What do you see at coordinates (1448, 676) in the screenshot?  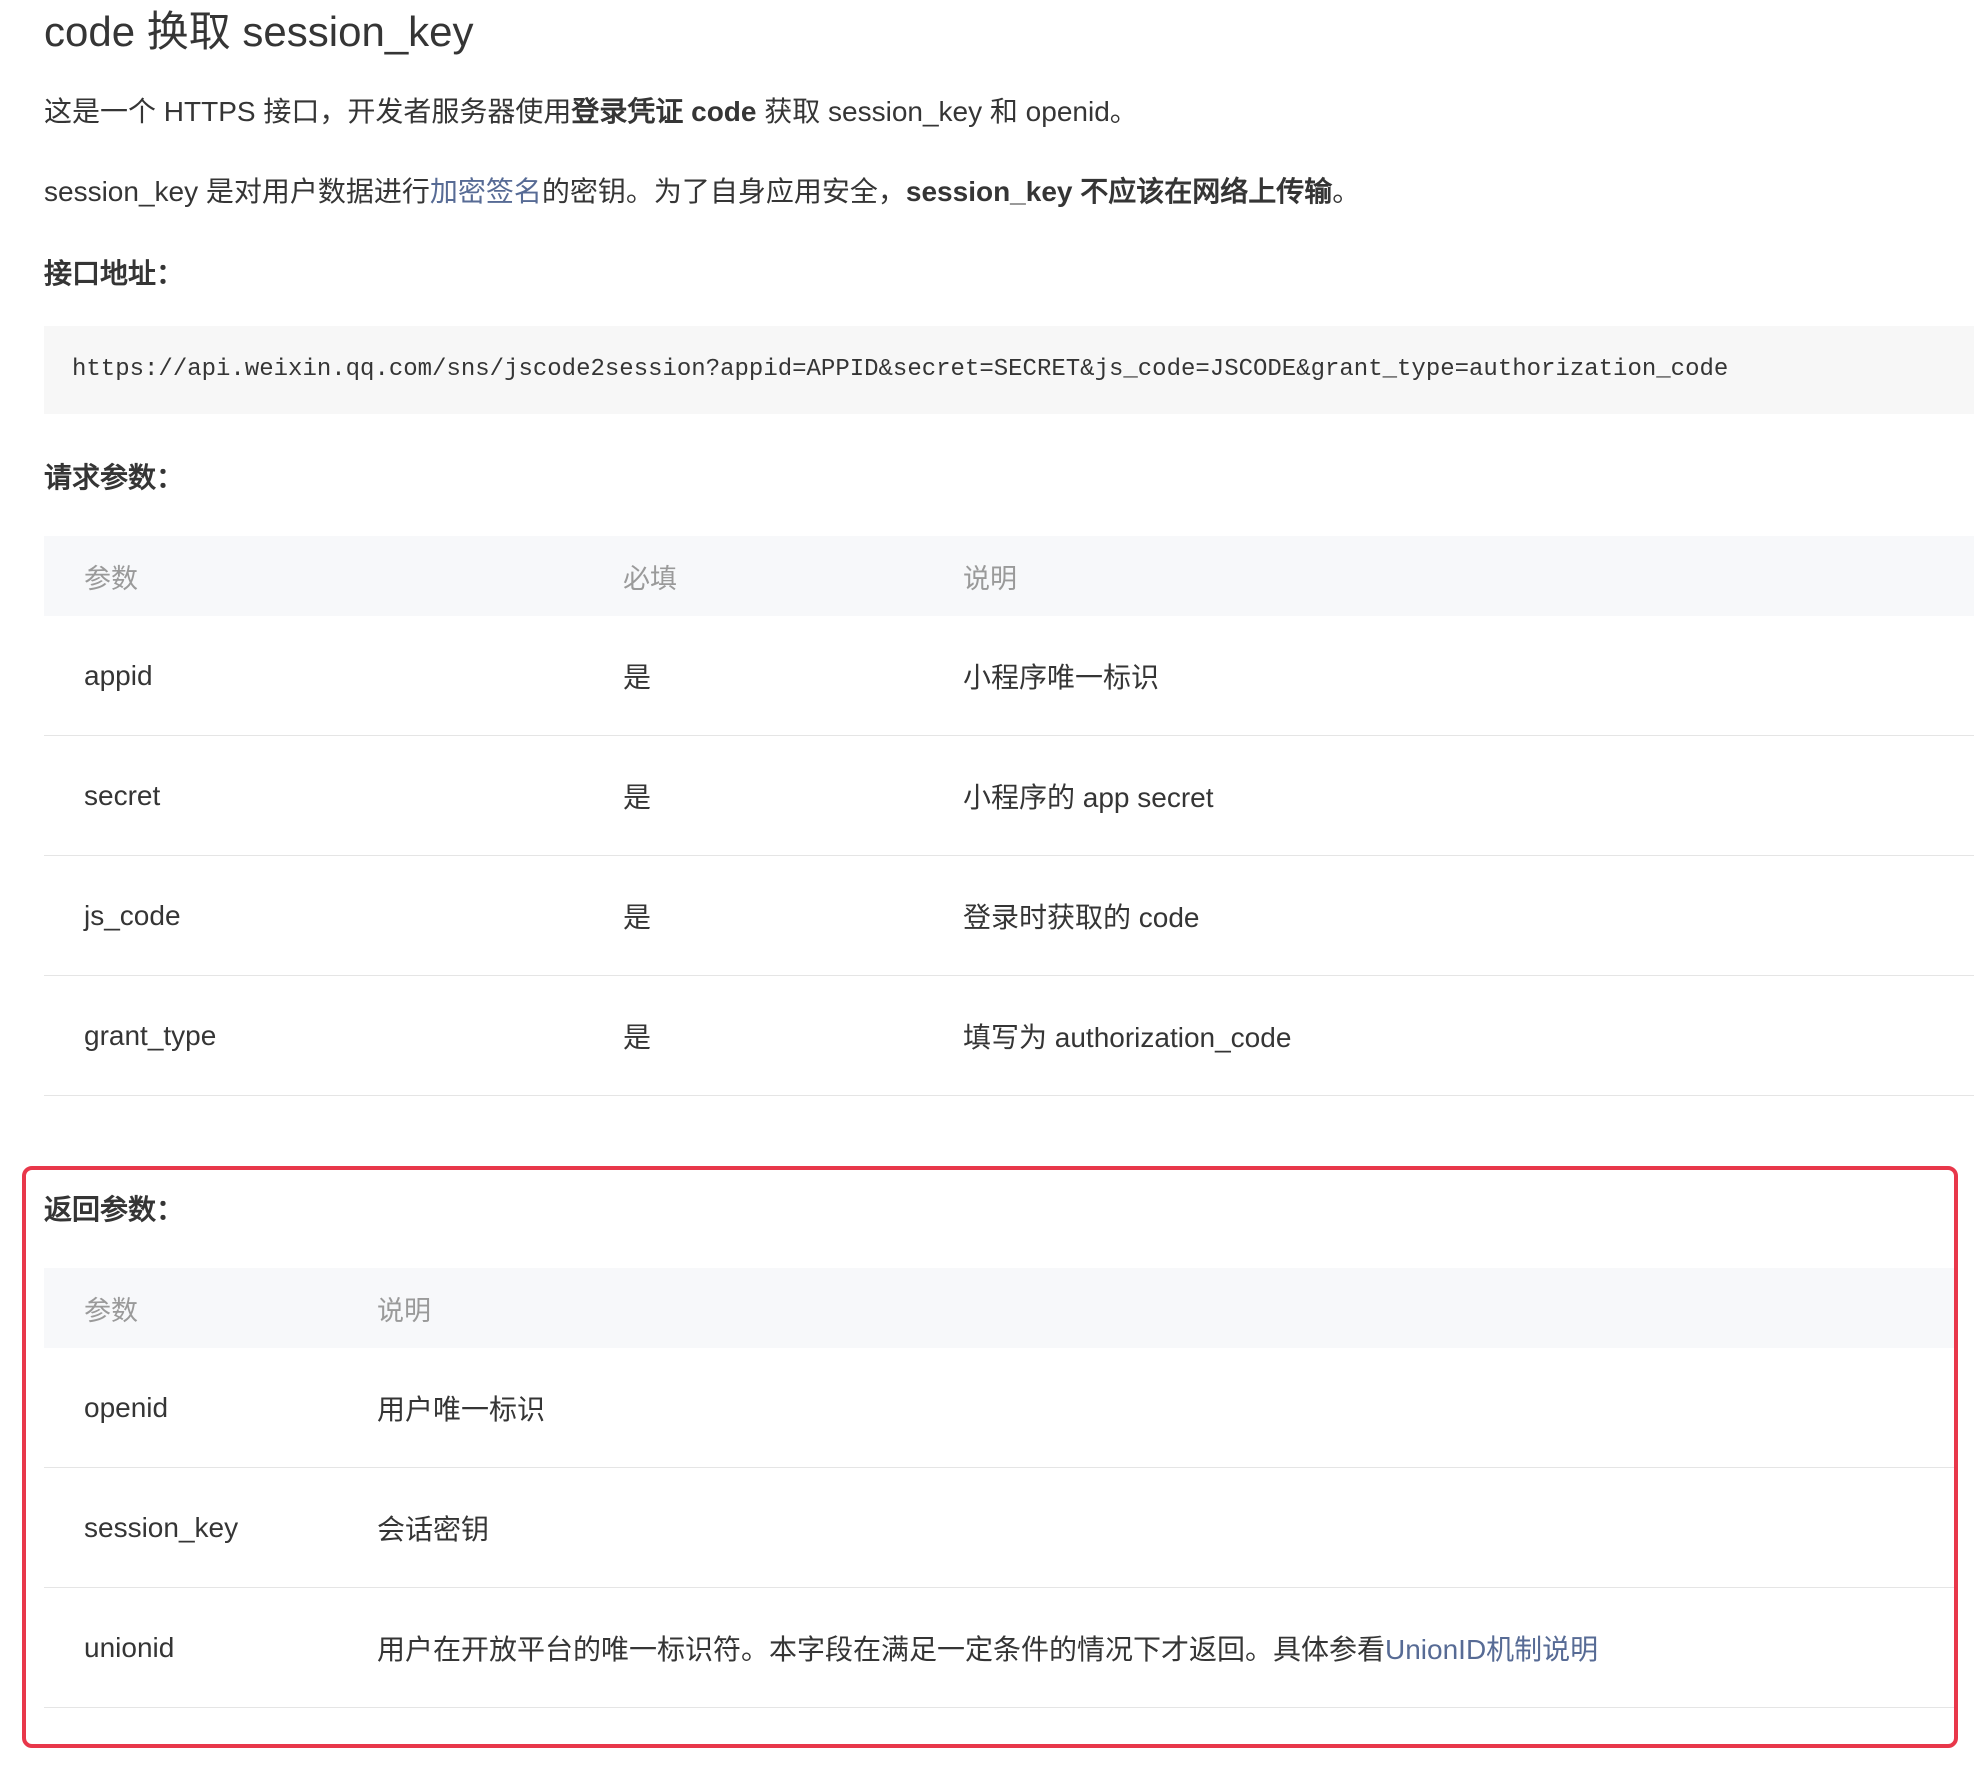 I see `param-description: 小程序唯一标识` at bounding box center [1448, 676].